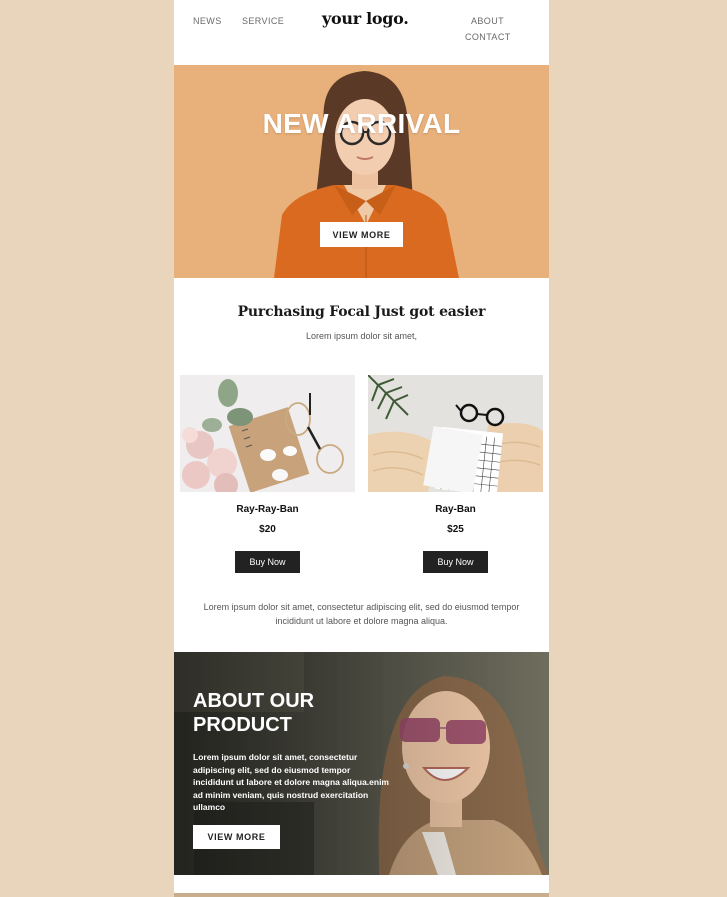 Image resolution: width=727 pixels, height=897 pixels. What do you see at coordinates (365, 18) in the screenshot?
I see `logo: your logo.` at bounding box center [365, 18].